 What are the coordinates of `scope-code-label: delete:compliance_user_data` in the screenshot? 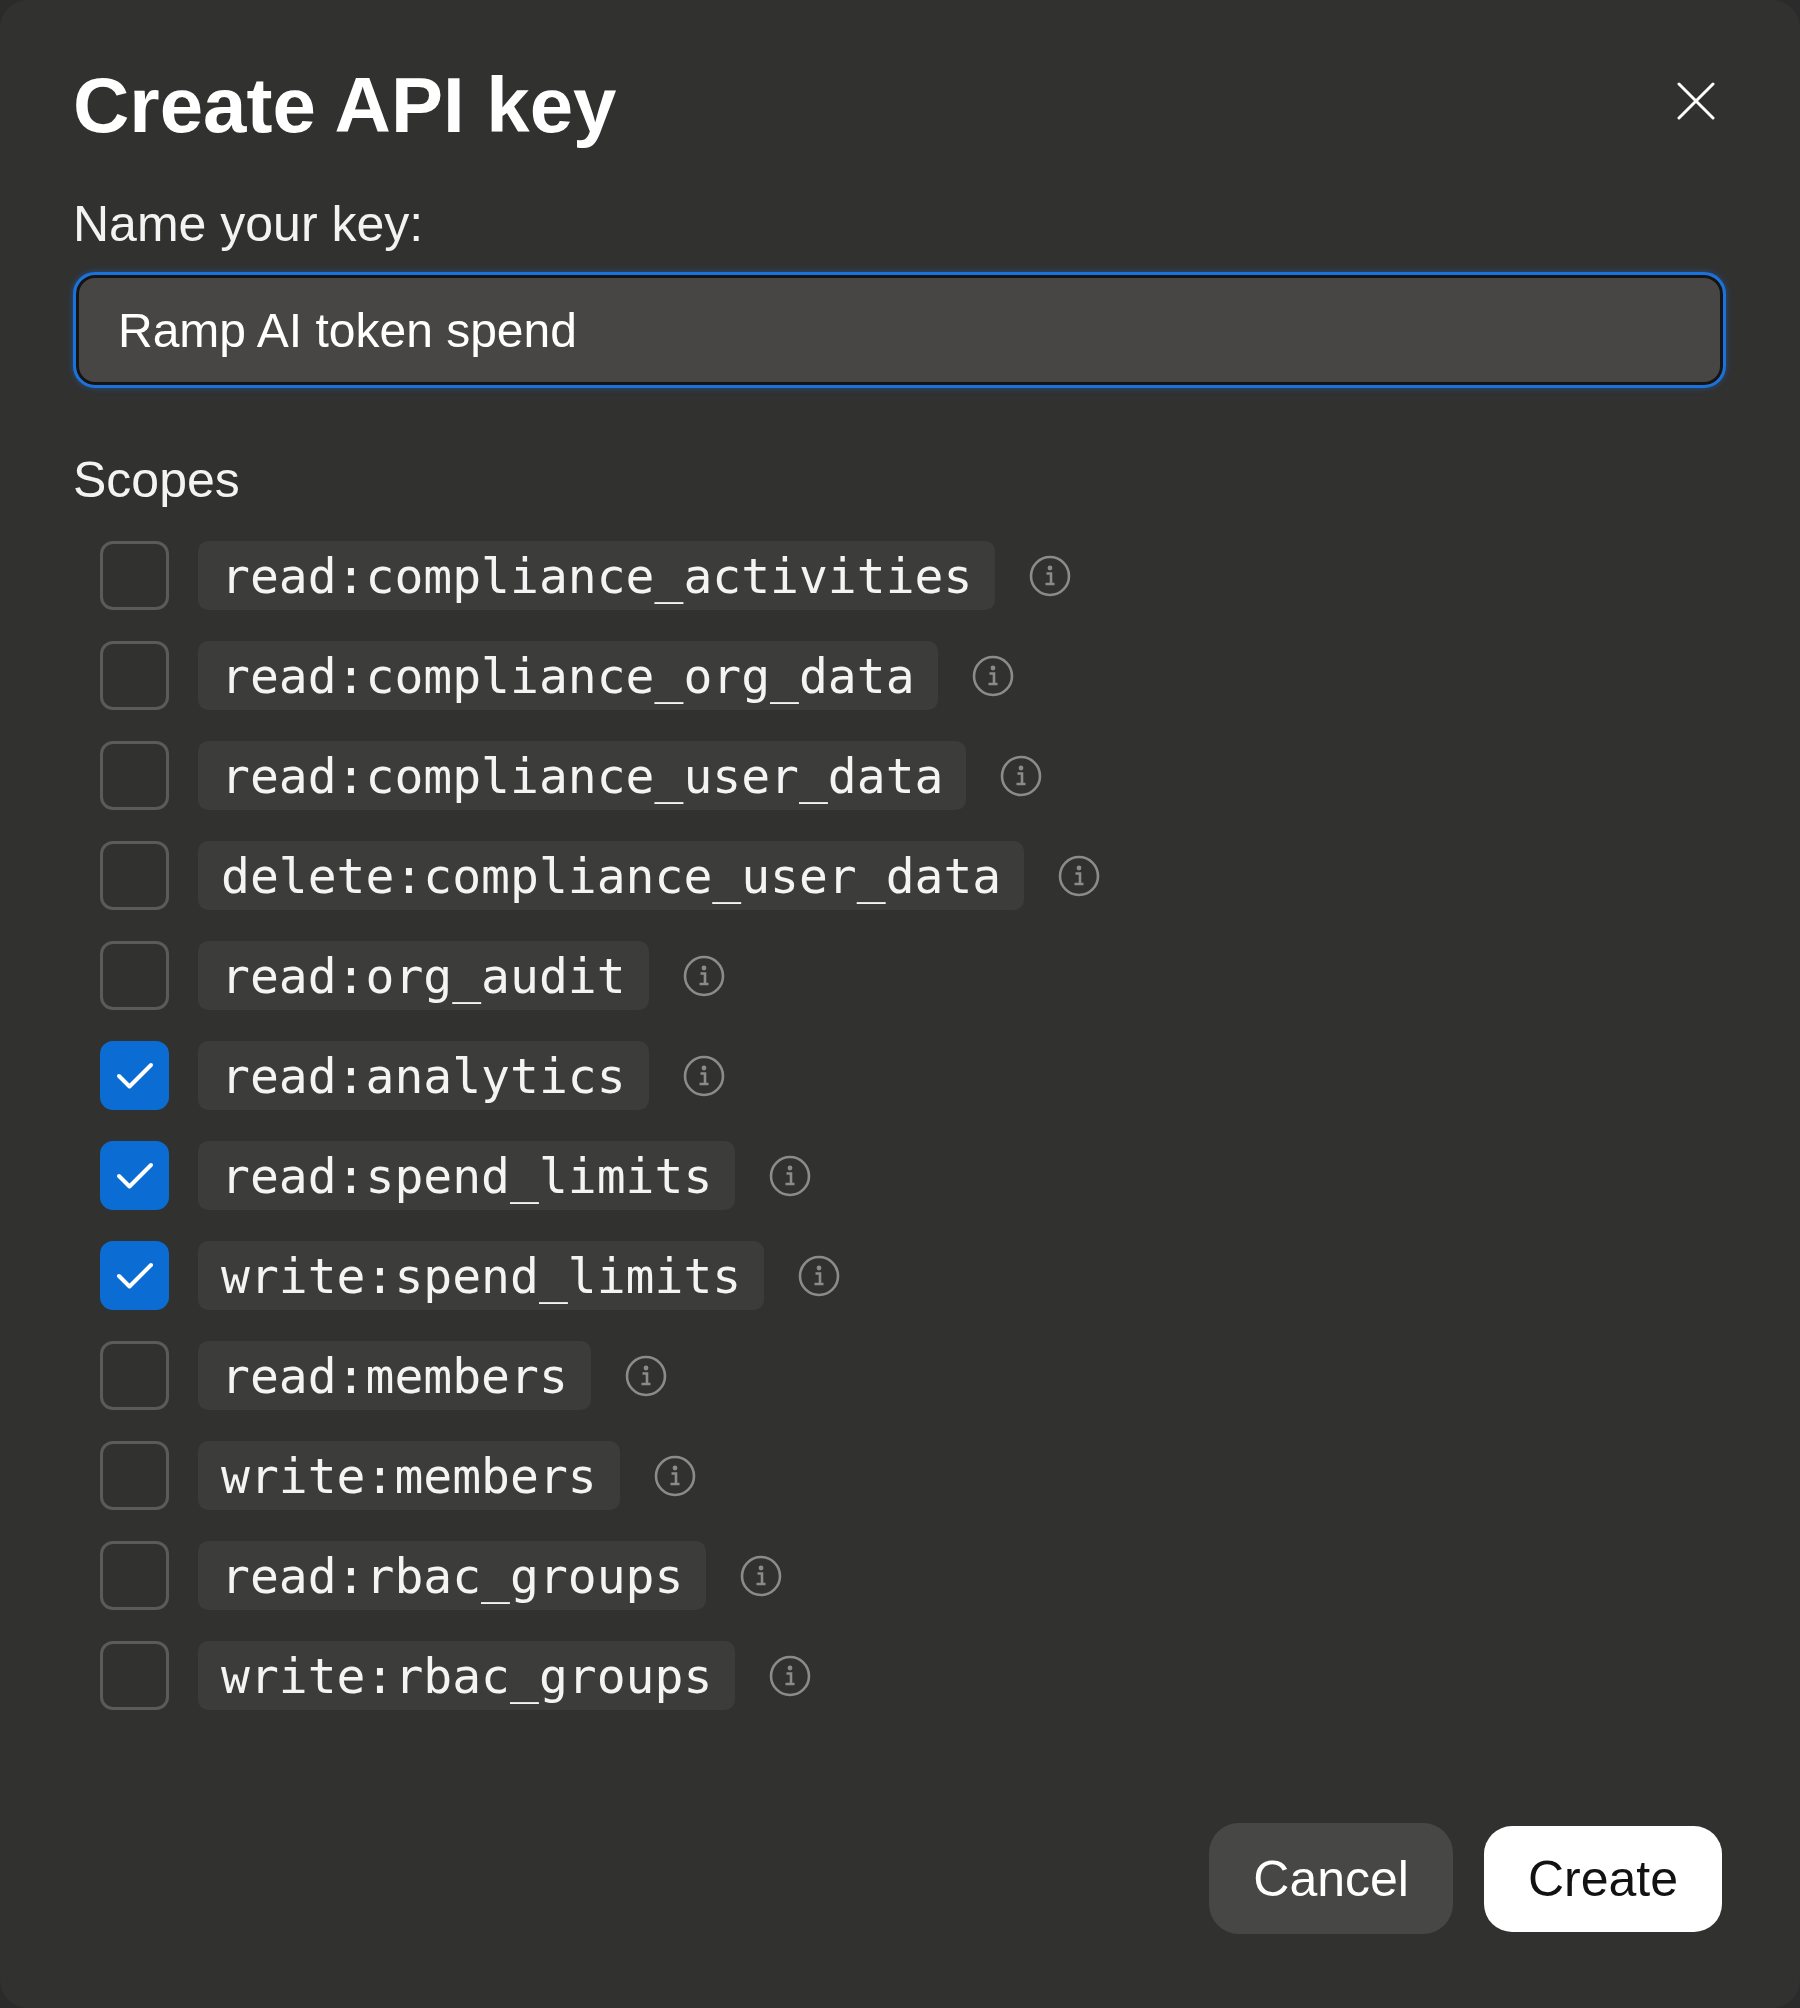 It's located at (611, 875).